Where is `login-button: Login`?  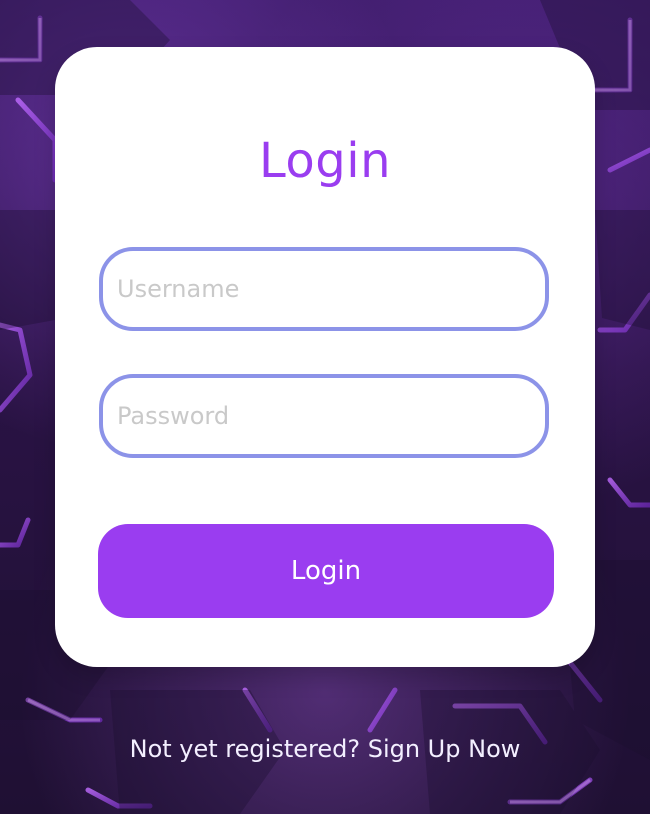 login-button: Login is located at coordinates (326, 571).